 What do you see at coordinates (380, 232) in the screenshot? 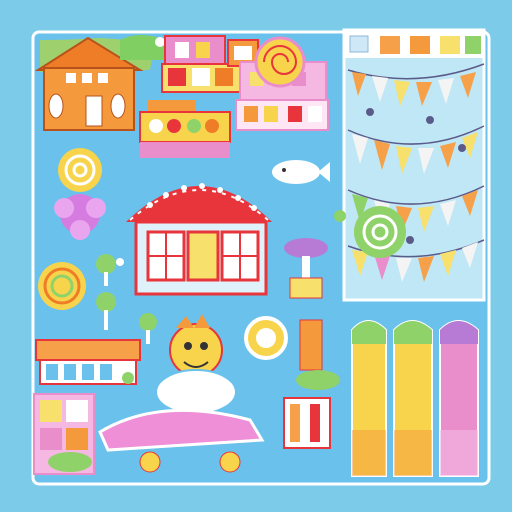
I see `spiral-bush-icon` at bounding box center [380, 232].